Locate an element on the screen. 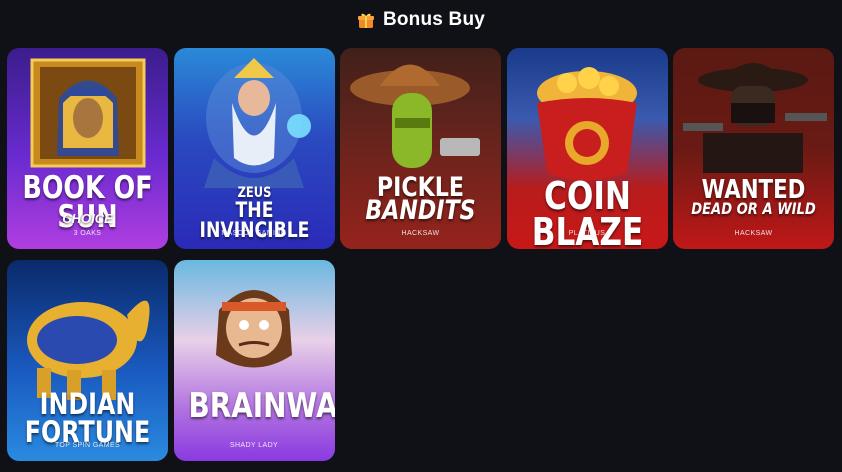  game-subtitle: CHOICE is located at coordinates (87, 218).